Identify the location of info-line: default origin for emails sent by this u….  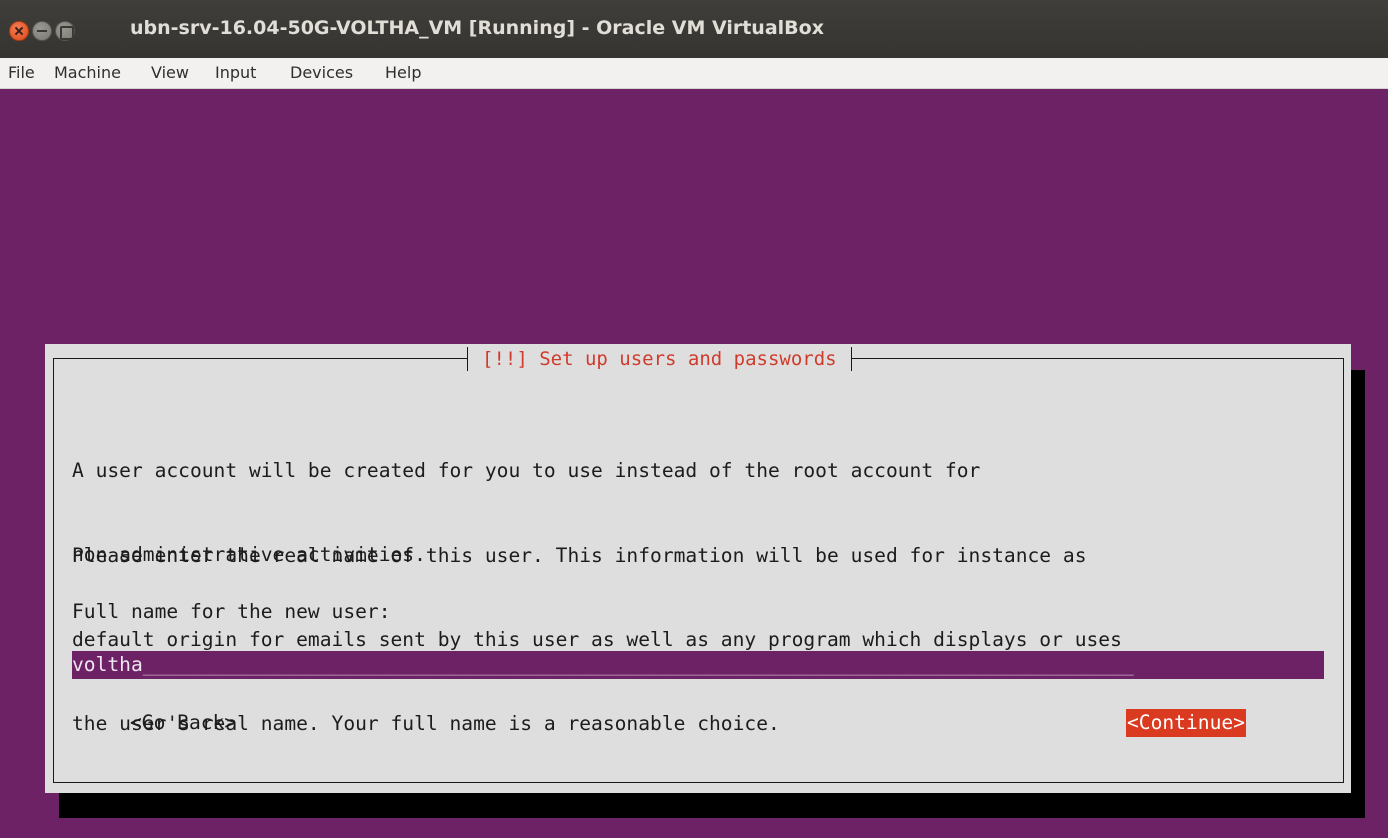
(597, 639).